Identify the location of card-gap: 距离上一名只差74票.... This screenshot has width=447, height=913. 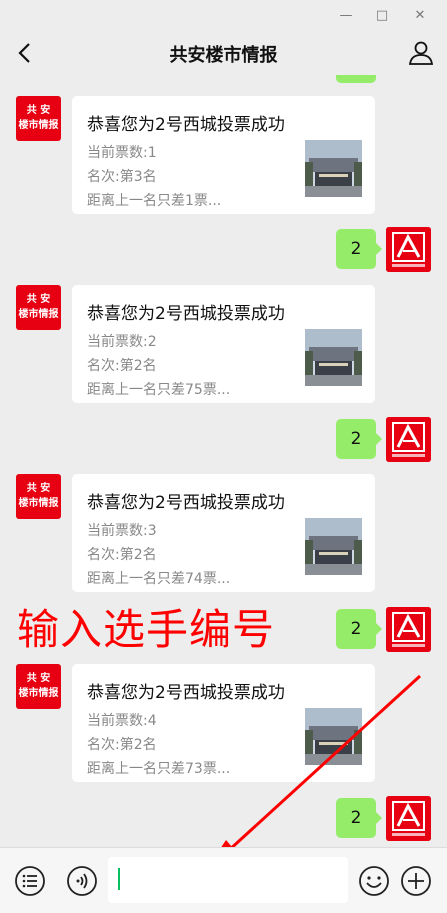
(159, 579).